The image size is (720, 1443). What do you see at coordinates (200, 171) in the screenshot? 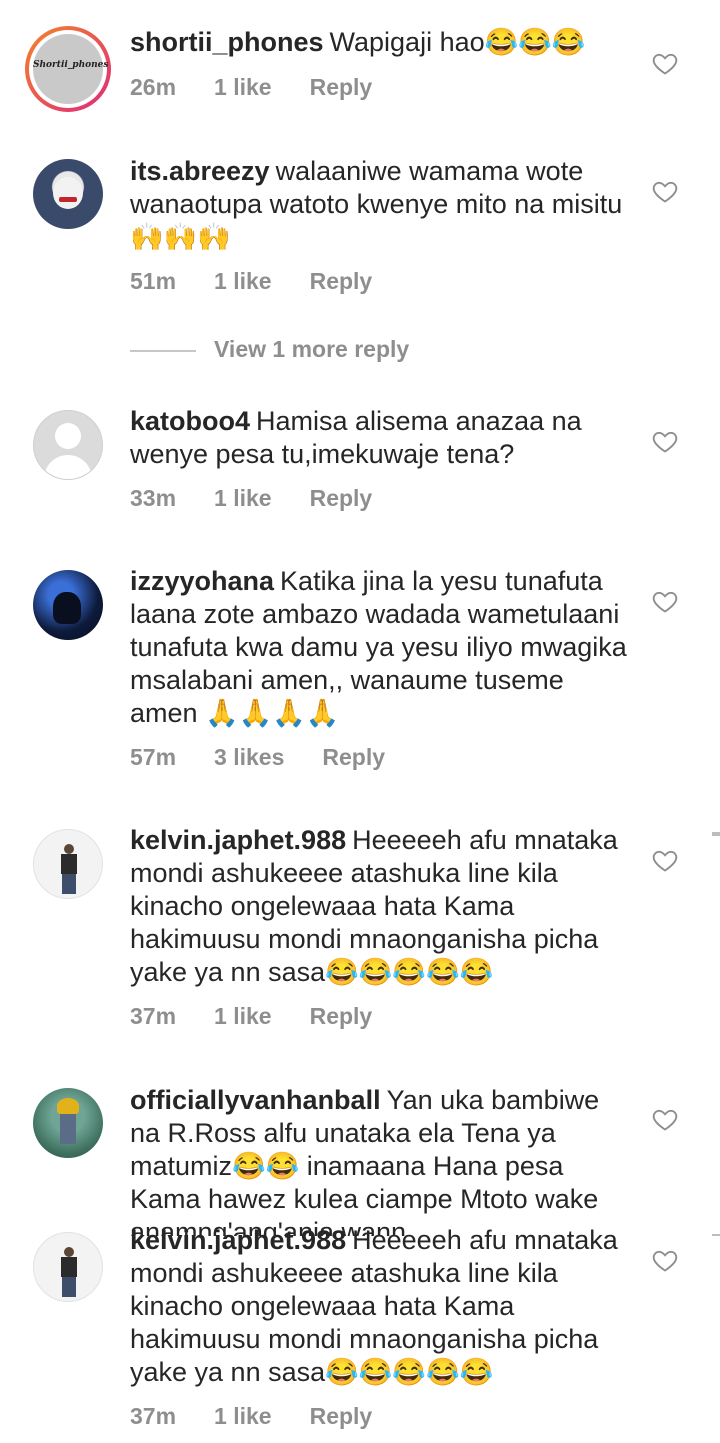
I see `comment-username: its.abreezy` at bounding box center [200, 171].